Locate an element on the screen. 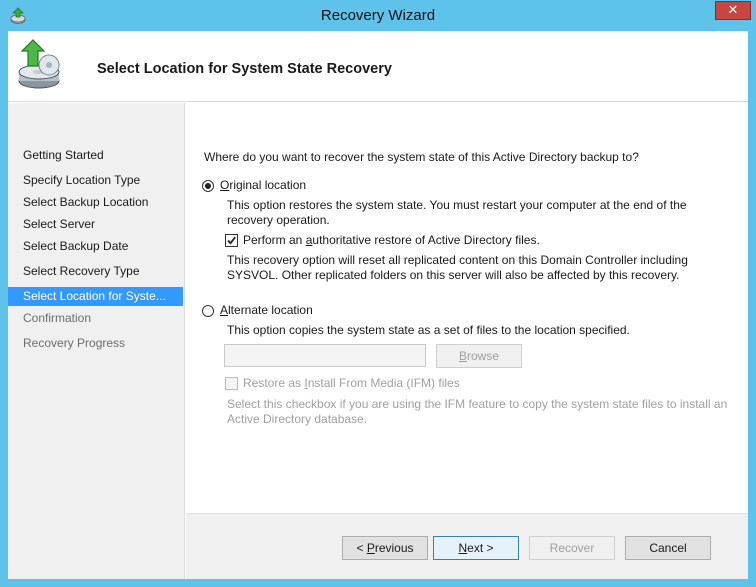 Image resolution: width=756 pixels, height=587 pixels. browse-button: Browse is located at coordinates (479, 356).